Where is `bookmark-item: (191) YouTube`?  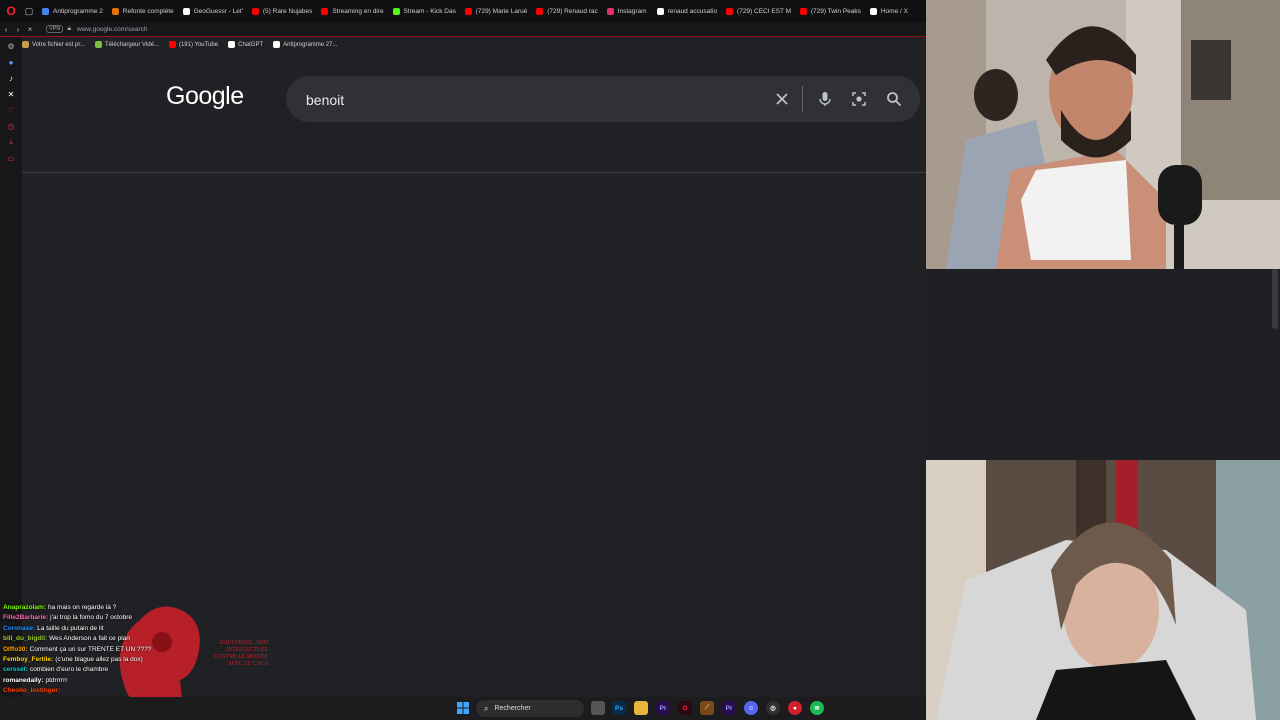 bookmark-item: (191) YouTube is located at coordinates (193, 44).